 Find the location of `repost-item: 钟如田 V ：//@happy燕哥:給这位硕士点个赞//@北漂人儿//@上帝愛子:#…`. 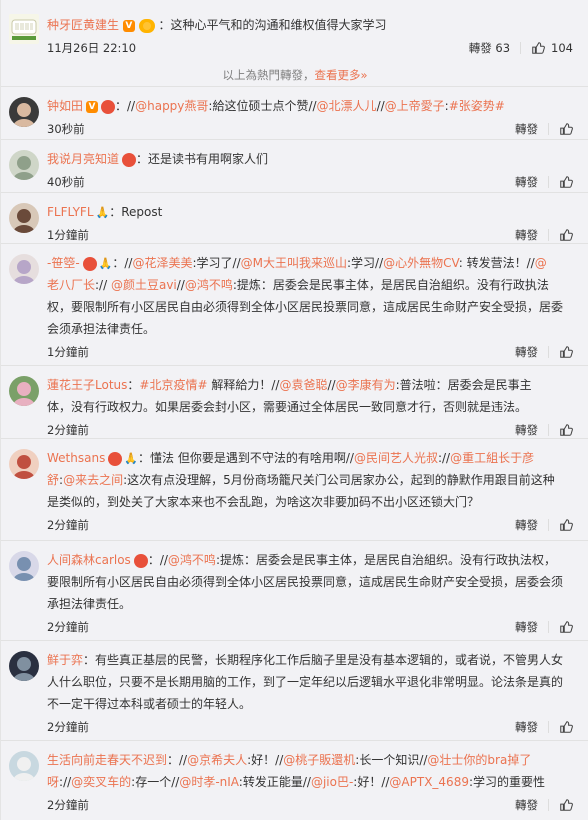

repost-item: 钟如田 V ：//@happy燕哥:給这位硕士点个赞//@北漂人儿//@上帝愛子:#… is located at coordinates (294, 112).